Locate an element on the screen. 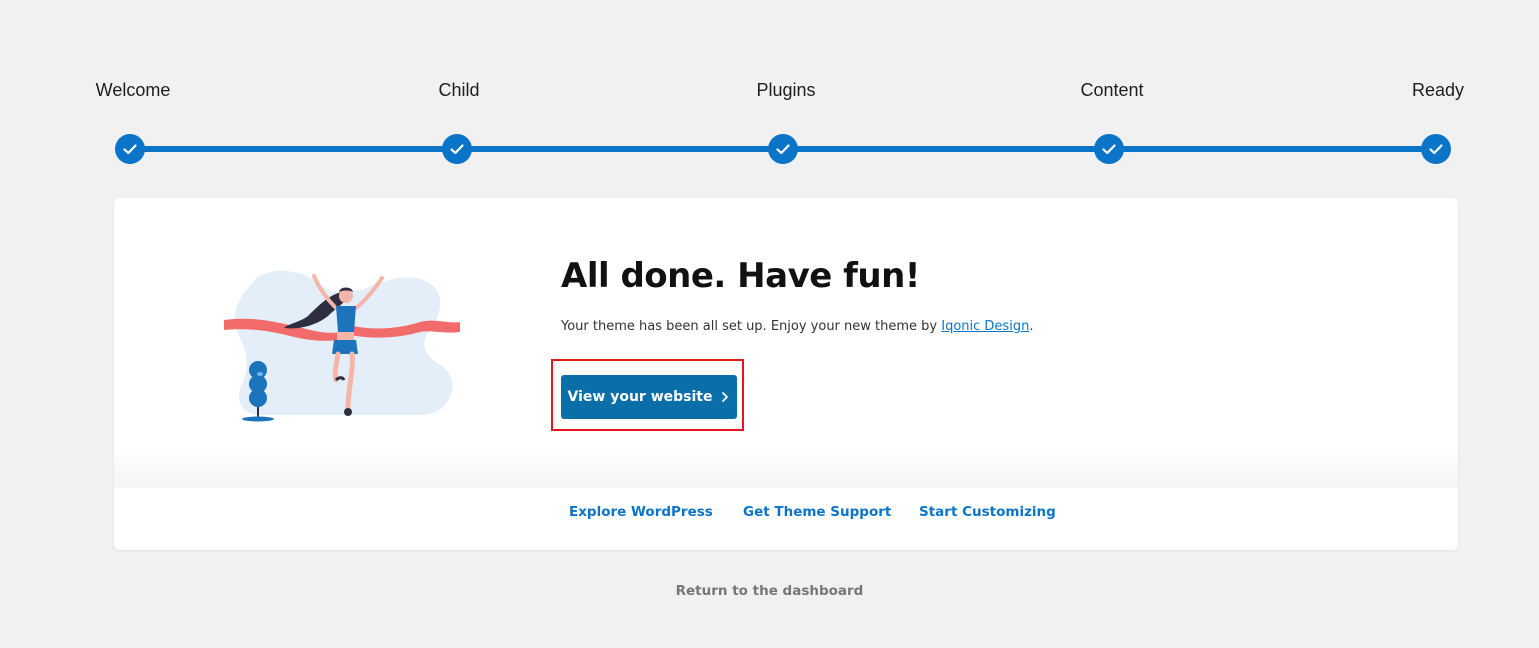 The image size is (1539, 648). chevron-right-icon is located at coordinates (725, 397).